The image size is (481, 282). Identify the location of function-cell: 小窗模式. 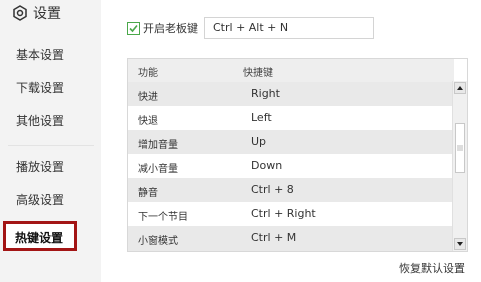
(158, 241).